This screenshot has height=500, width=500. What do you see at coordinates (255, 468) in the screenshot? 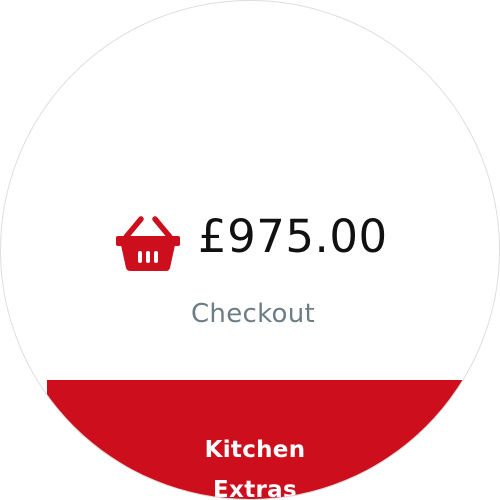
I see `menu-item-label: Kitchen Extras` at bounding box center [255, 468].